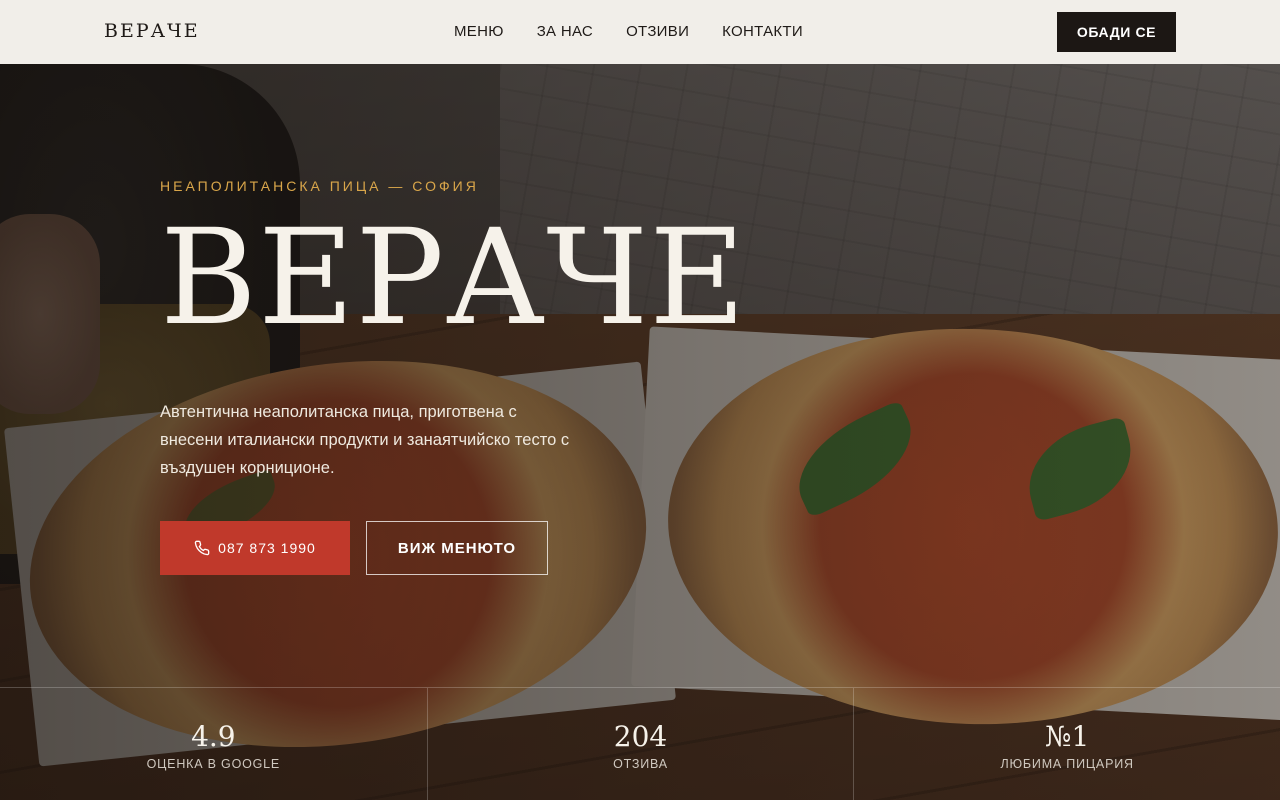 Image resolution: width=1280 pixels, height=800 pixels. Describe the element at coordinates (657, 31) in the screenshot. I see `nav-link-reviews: ОТЗИВИ` at that location.